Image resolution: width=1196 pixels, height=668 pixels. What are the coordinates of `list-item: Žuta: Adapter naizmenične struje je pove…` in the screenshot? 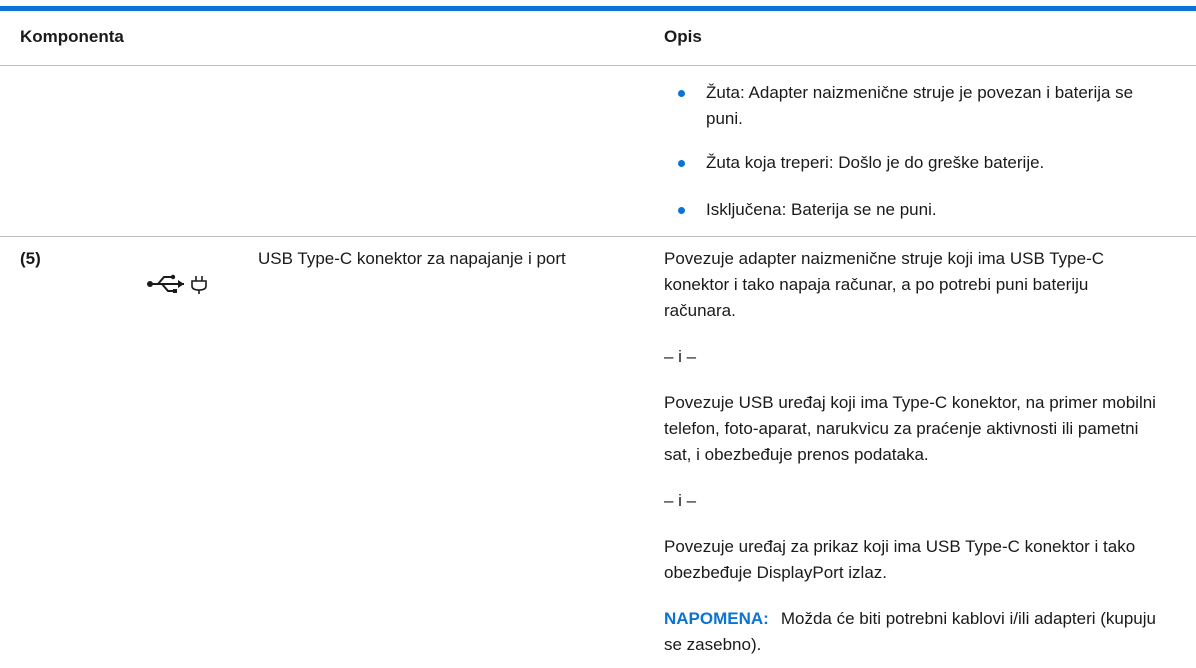 It's located at (920, 105).